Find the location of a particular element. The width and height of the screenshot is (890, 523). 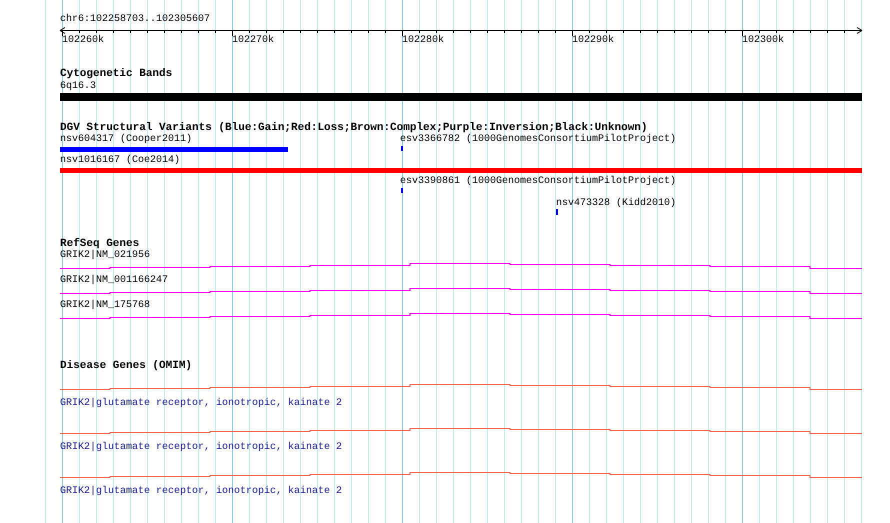

variant-label: nsv473328 (Kidd2010) is located at coordinates (616, 204).